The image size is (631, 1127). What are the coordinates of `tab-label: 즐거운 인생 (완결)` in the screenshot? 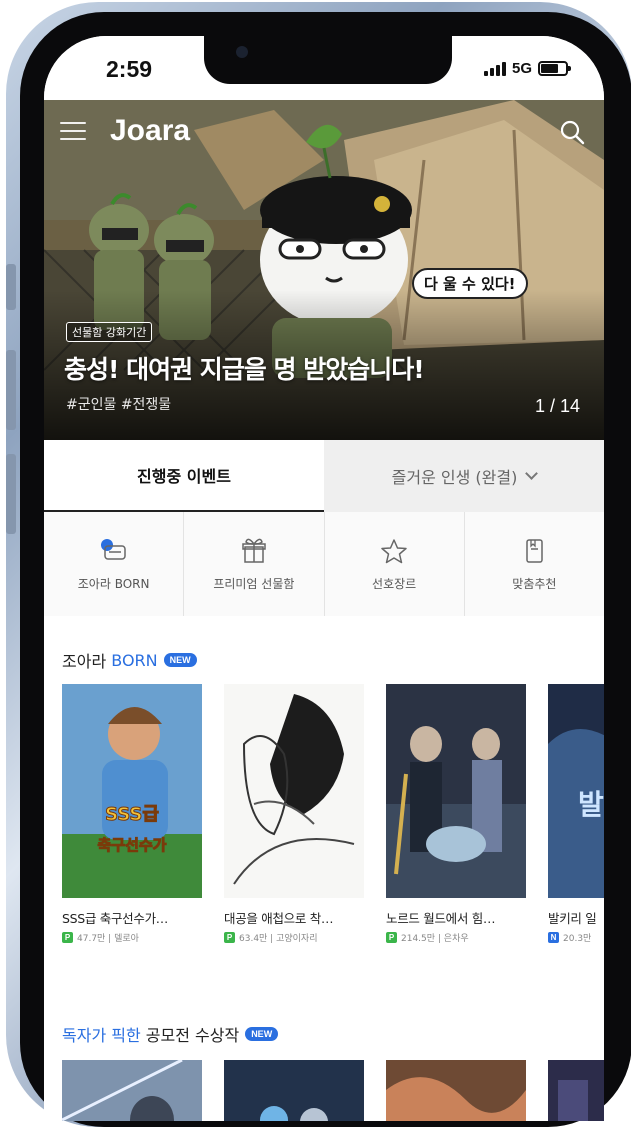 It's located at (454, 477).